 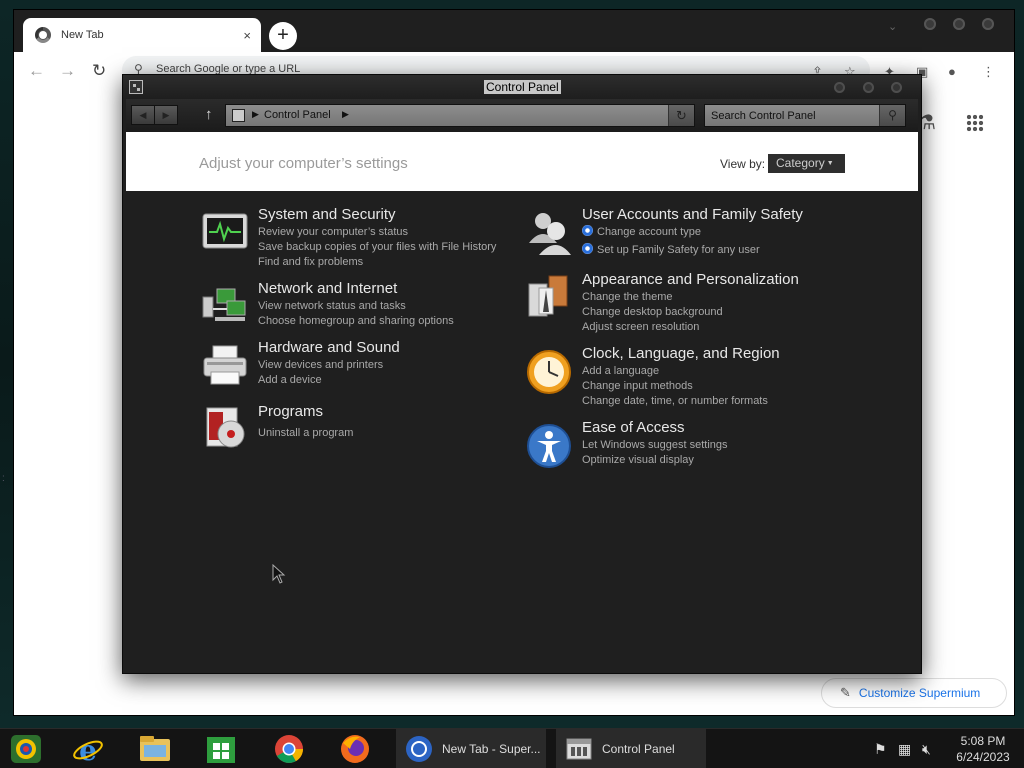 What do you see at coordinates (712, 232) in the screenshot?
I see `category-link: Change account type` at bounding box center [712, 232].